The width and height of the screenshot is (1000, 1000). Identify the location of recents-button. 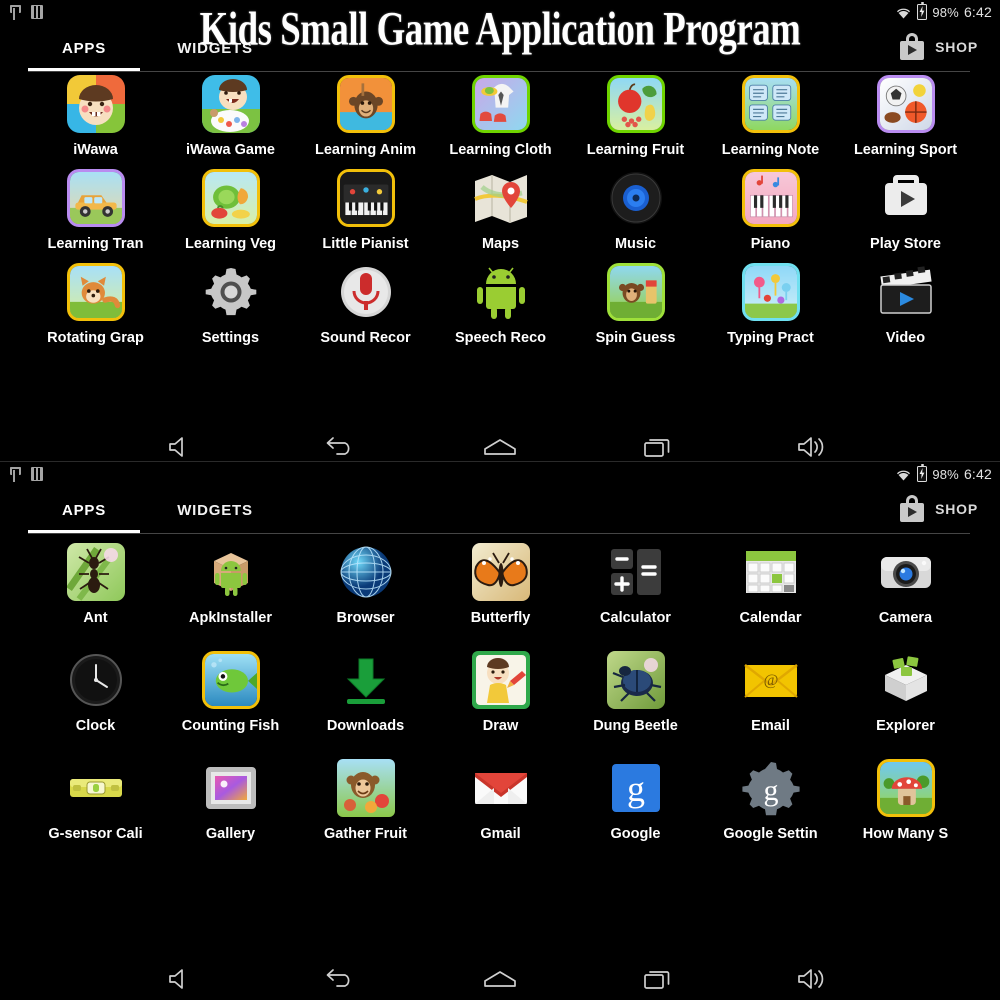
(658, 976).